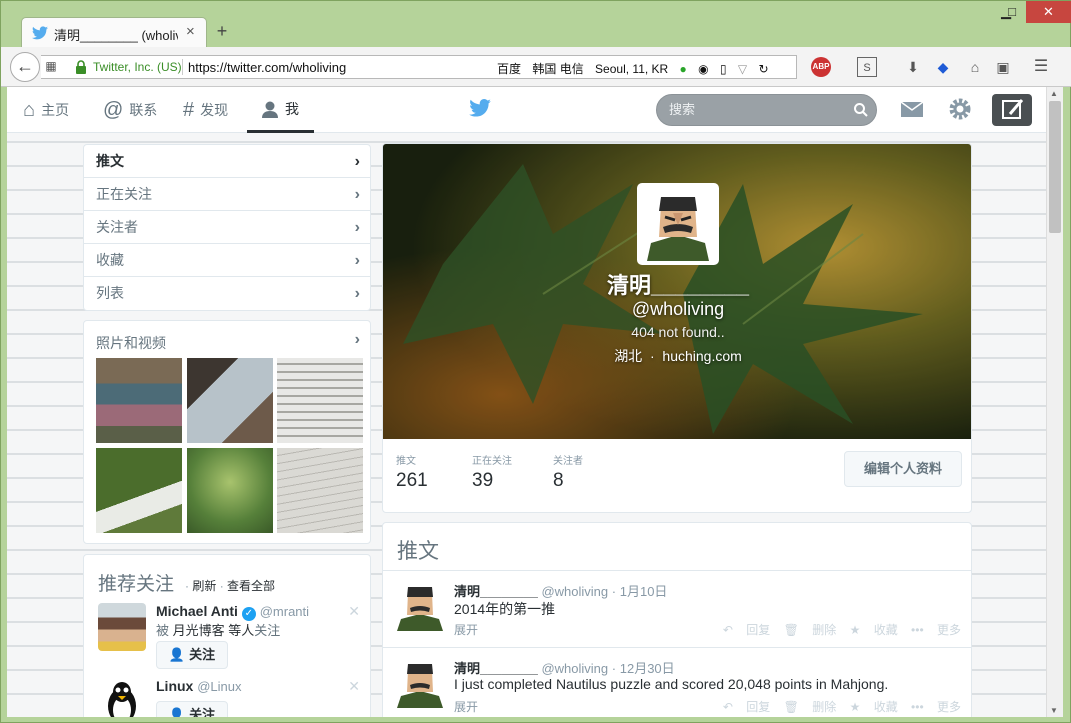 The height and width of the screenshot is (723, 1071). I want to click on twitter-bird-icon, so click(480, 108).